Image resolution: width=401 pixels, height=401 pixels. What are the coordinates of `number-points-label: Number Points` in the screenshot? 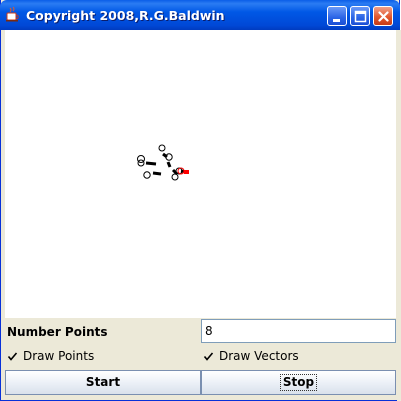 It's located at (57, 332).